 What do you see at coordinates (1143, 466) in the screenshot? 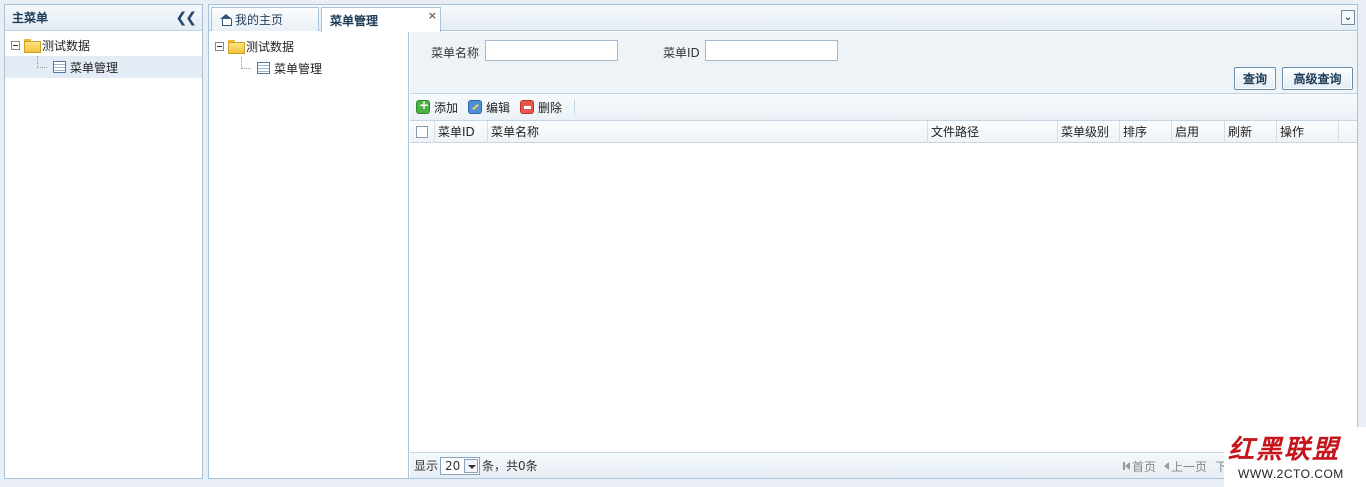
I see `first-page-label: 首页` at bounding box center [1143, 466].